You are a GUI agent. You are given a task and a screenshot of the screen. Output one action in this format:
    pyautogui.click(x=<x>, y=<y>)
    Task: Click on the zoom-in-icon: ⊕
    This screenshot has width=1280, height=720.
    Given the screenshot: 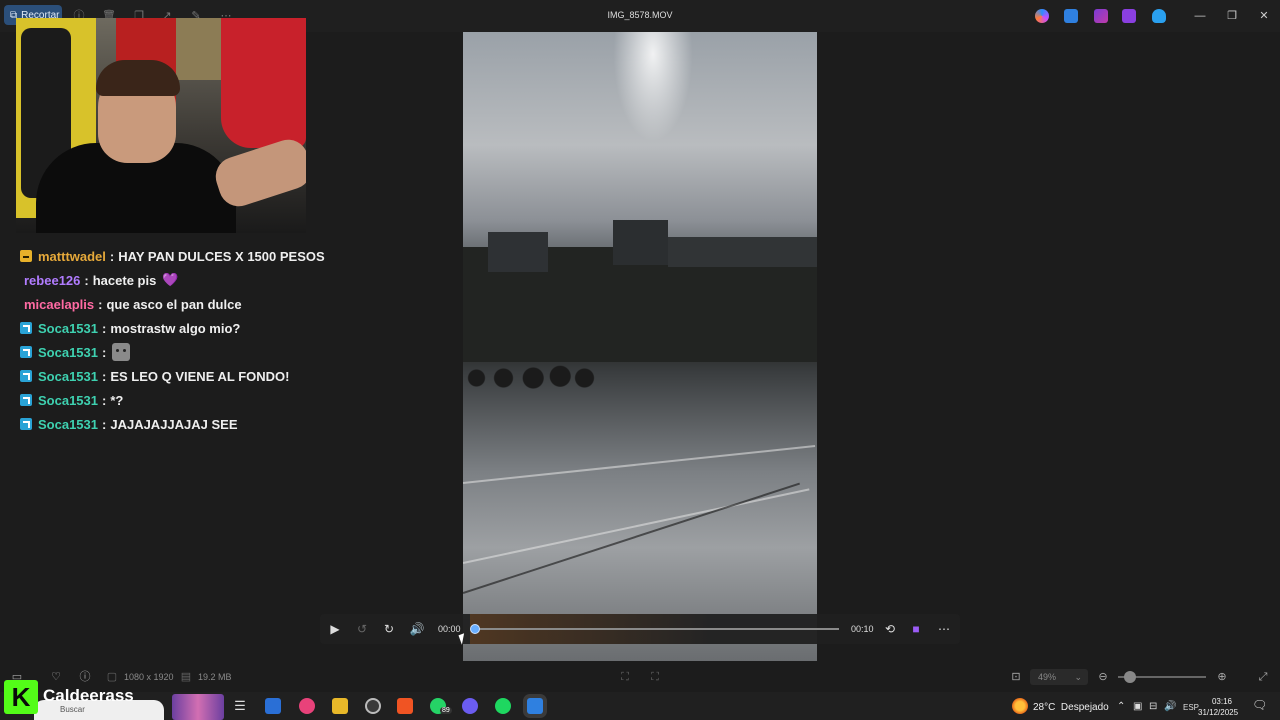 What is the action you would take?
    pyautogui.click(x=1222, y=677)
    